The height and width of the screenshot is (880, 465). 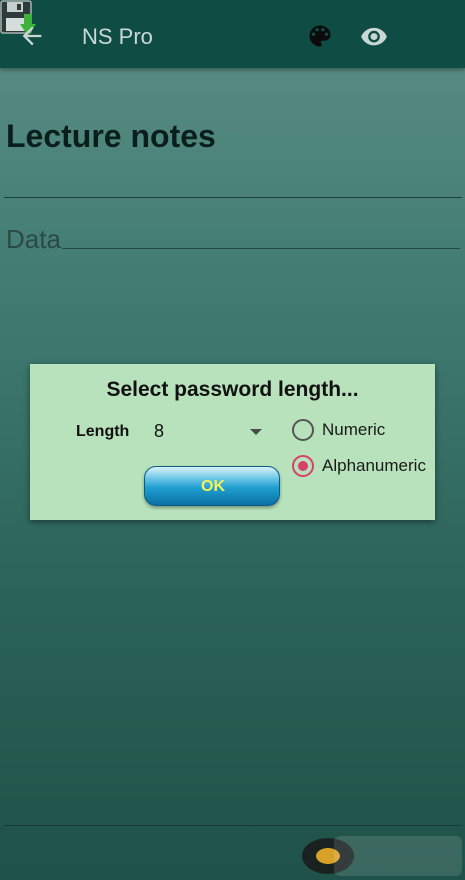 I want to click on palette-icon, so click(x=320, y=36).